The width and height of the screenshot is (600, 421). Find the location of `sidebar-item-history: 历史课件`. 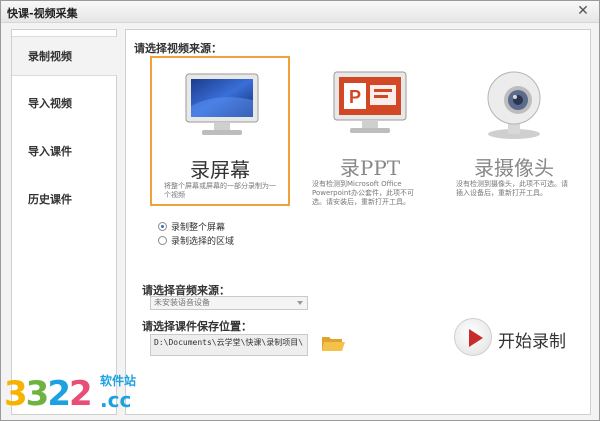

sidebar-item-history: 历史课件 is located at coordinates (64, 200).